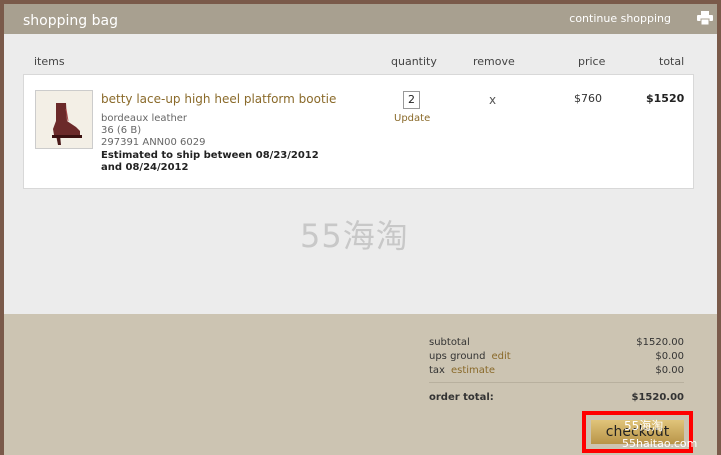  Describe the element at coordinates (592, 61) in the screenshot. I see `column-price: price` at that location.